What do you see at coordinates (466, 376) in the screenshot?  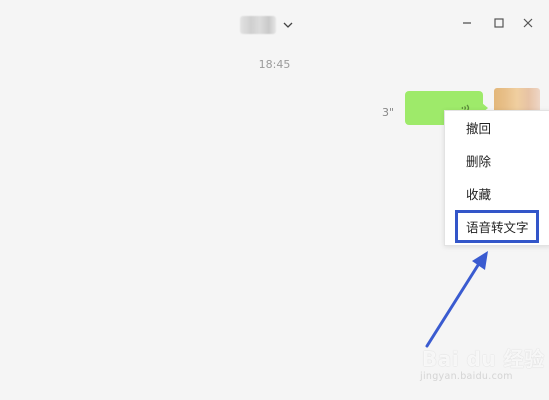 I see `watermark-url: jingyan.baidu.com` at bounding box center [466, 376].